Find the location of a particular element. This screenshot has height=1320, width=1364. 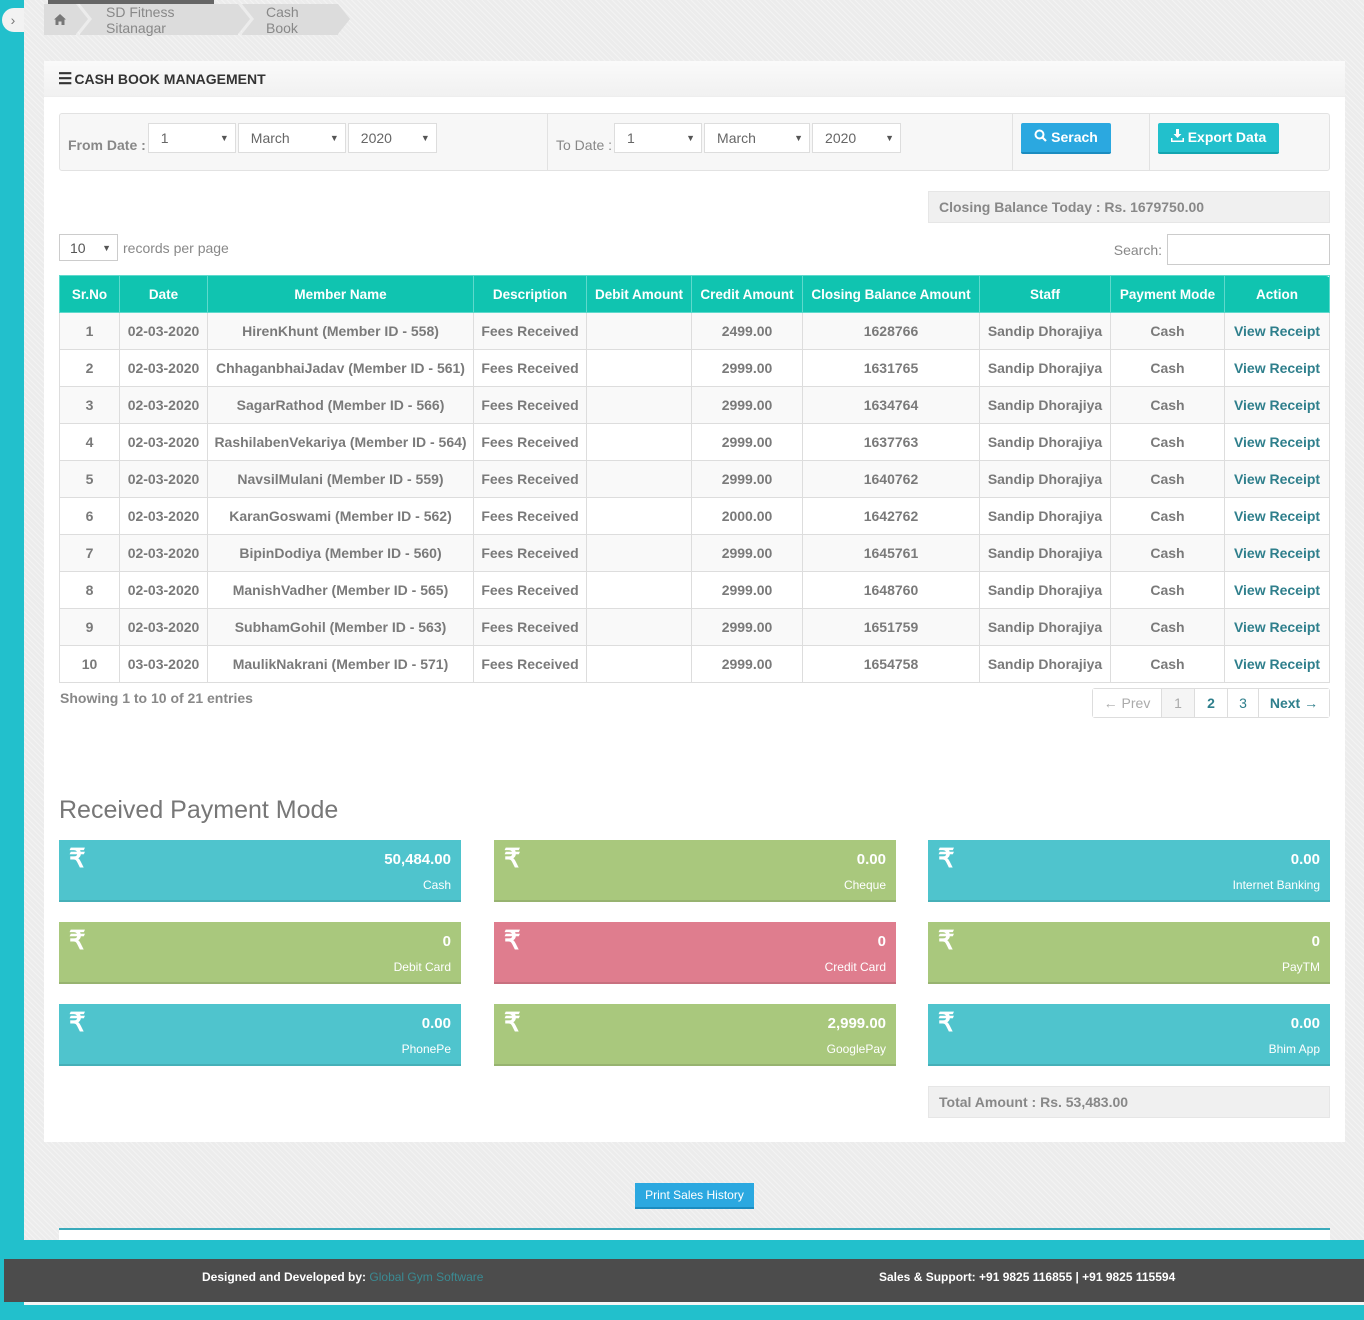

search-button-cell: Serach is located at coordinates (1081, 142).